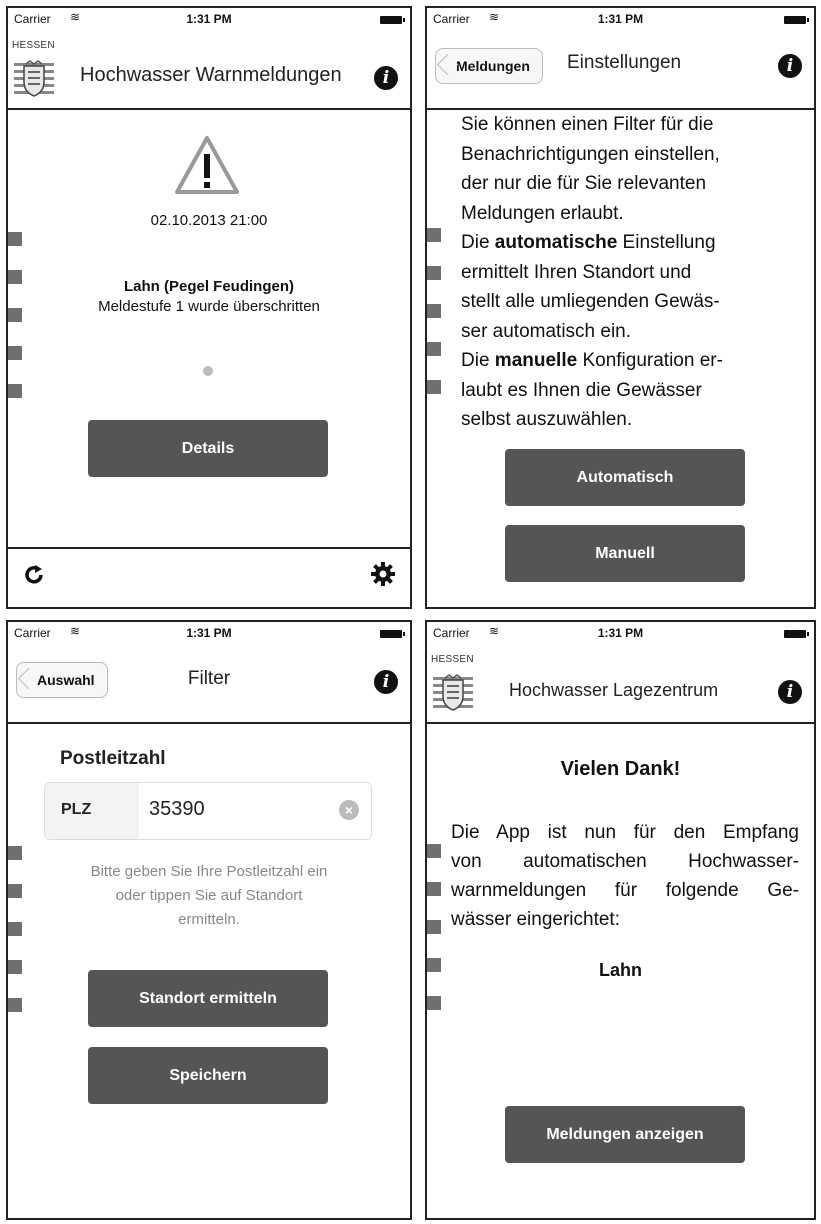 The height and width of the screenshot is (1224, 821). Describe the element at coordinates (177, 809) in the screenshot. I see `plz-value: 35390` at that location.